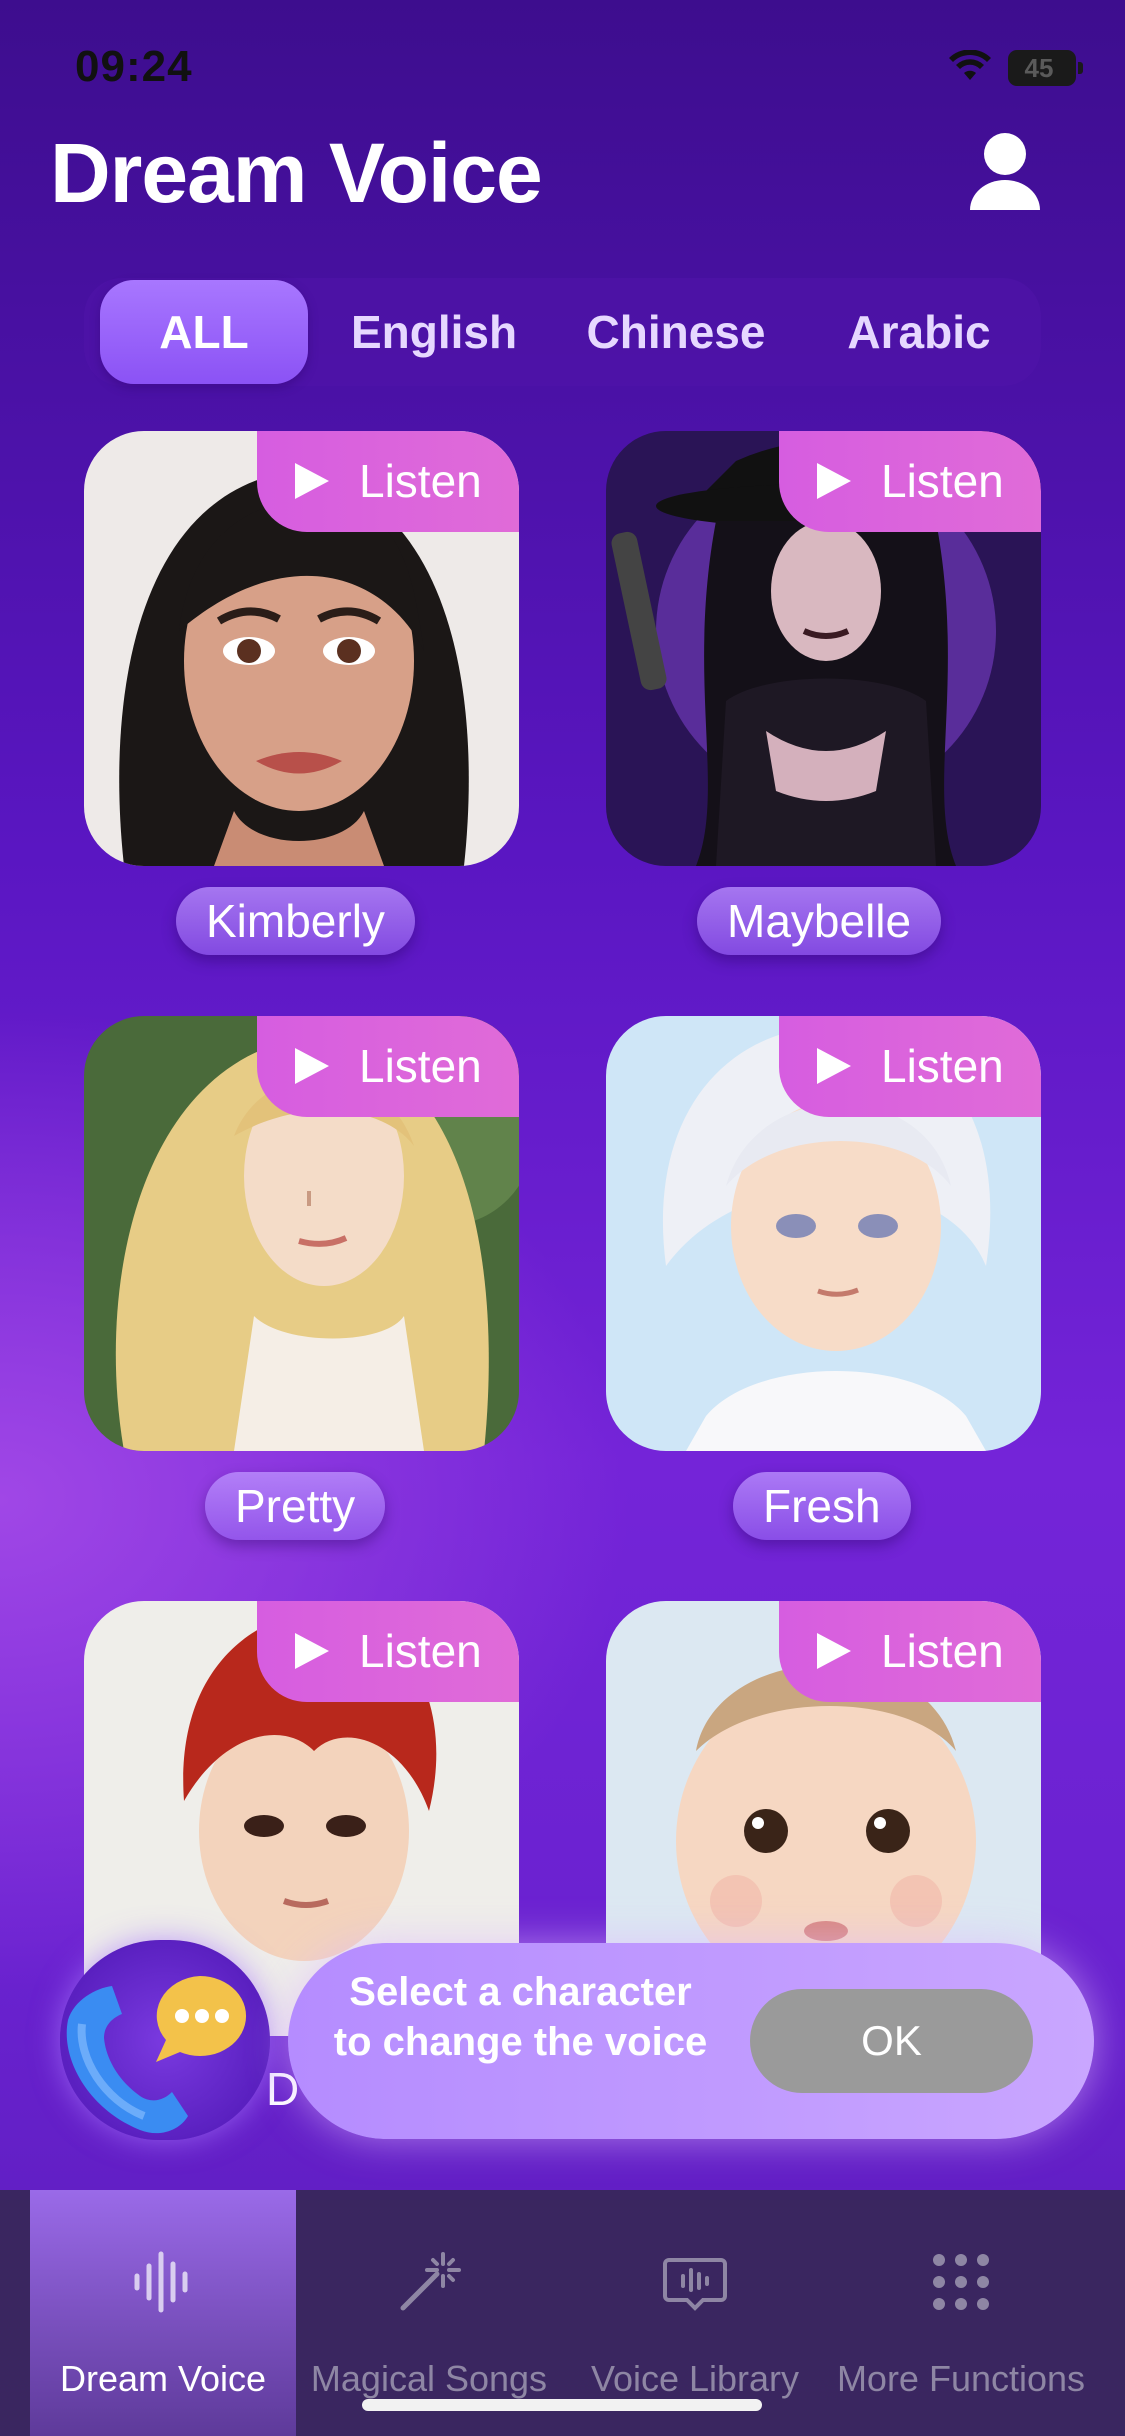 This screenshot has width=1125, height=2436. I want to click on nav-dream-voice: Dream Voice, so click(163, 2313).